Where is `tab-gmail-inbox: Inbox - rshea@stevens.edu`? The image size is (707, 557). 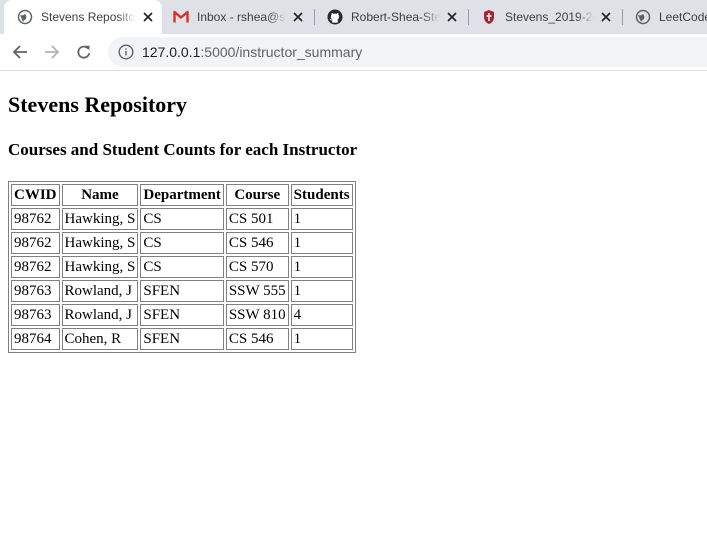
tab-gmail-inbox: Inbox - rshea@stevens.edu is located at coordinates (236, 17).